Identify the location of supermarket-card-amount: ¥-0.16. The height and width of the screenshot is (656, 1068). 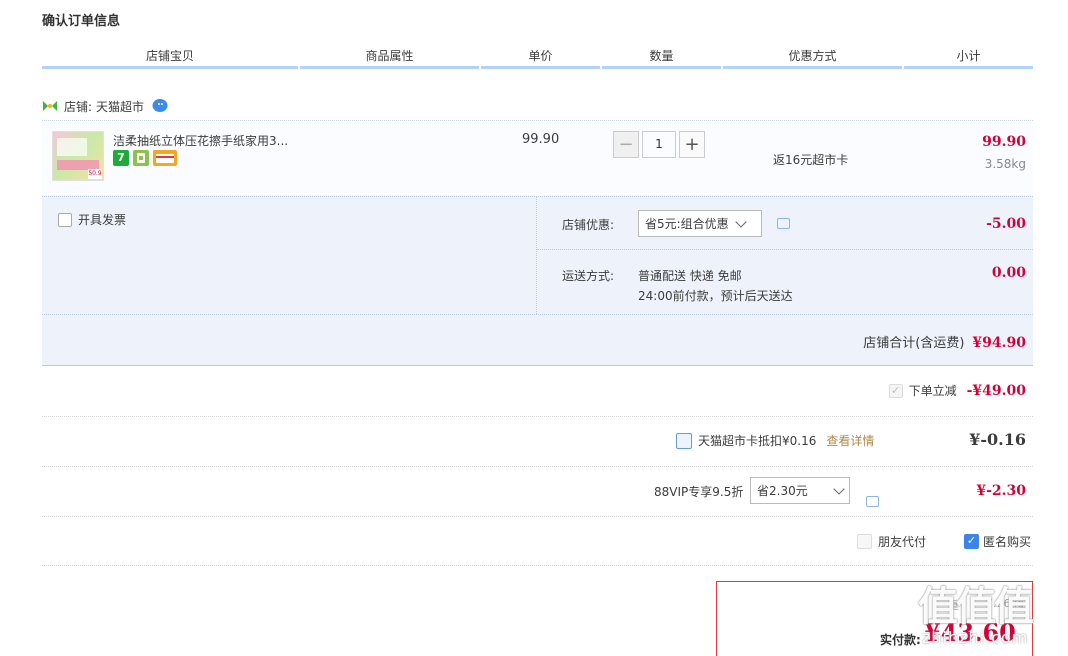
(997, 439).